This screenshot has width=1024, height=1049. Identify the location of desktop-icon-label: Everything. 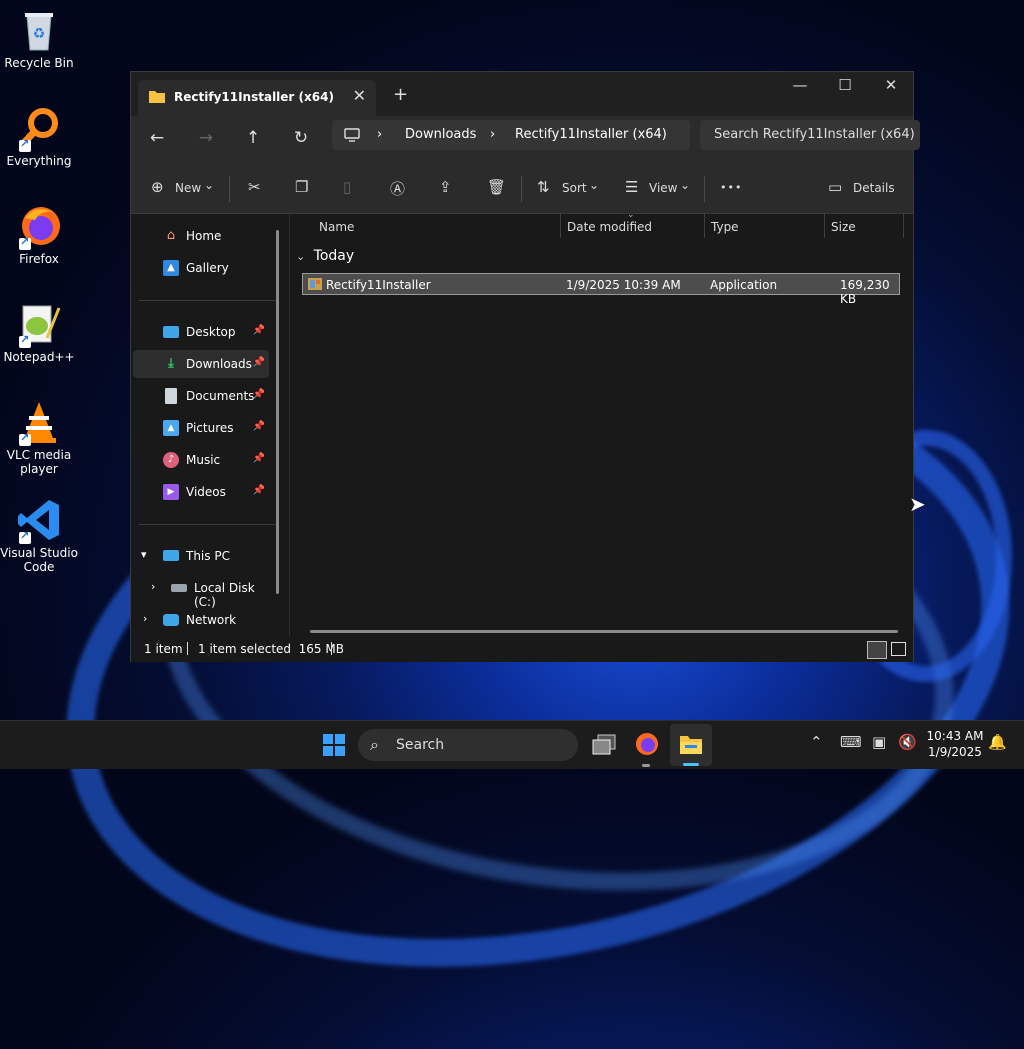
(39, 161).